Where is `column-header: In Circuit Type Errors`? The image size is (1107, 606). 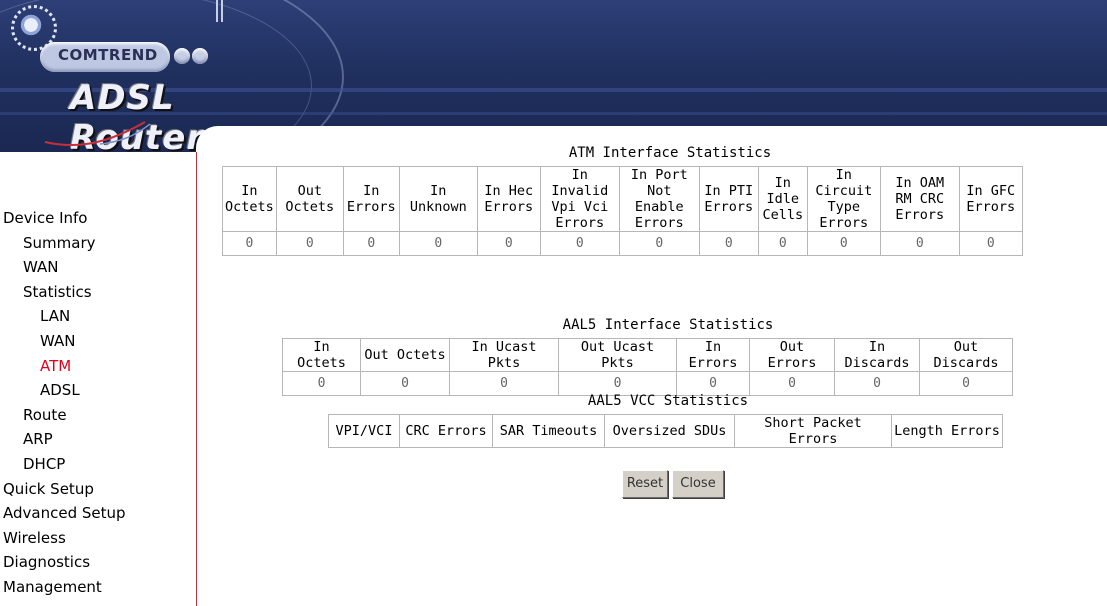
column-header: In Circuit Type Errors is located at coordinates (843, 199).